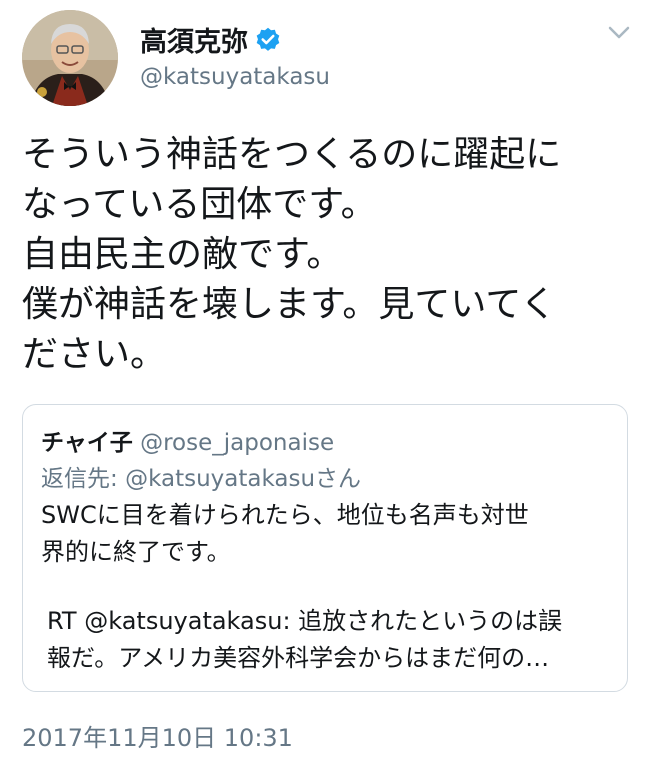 Image resolution: width=650 pixels, height=772 pixels. I want to click on quoted-author-row: チャイ子 @rose_japonaise, so click(187, 440).